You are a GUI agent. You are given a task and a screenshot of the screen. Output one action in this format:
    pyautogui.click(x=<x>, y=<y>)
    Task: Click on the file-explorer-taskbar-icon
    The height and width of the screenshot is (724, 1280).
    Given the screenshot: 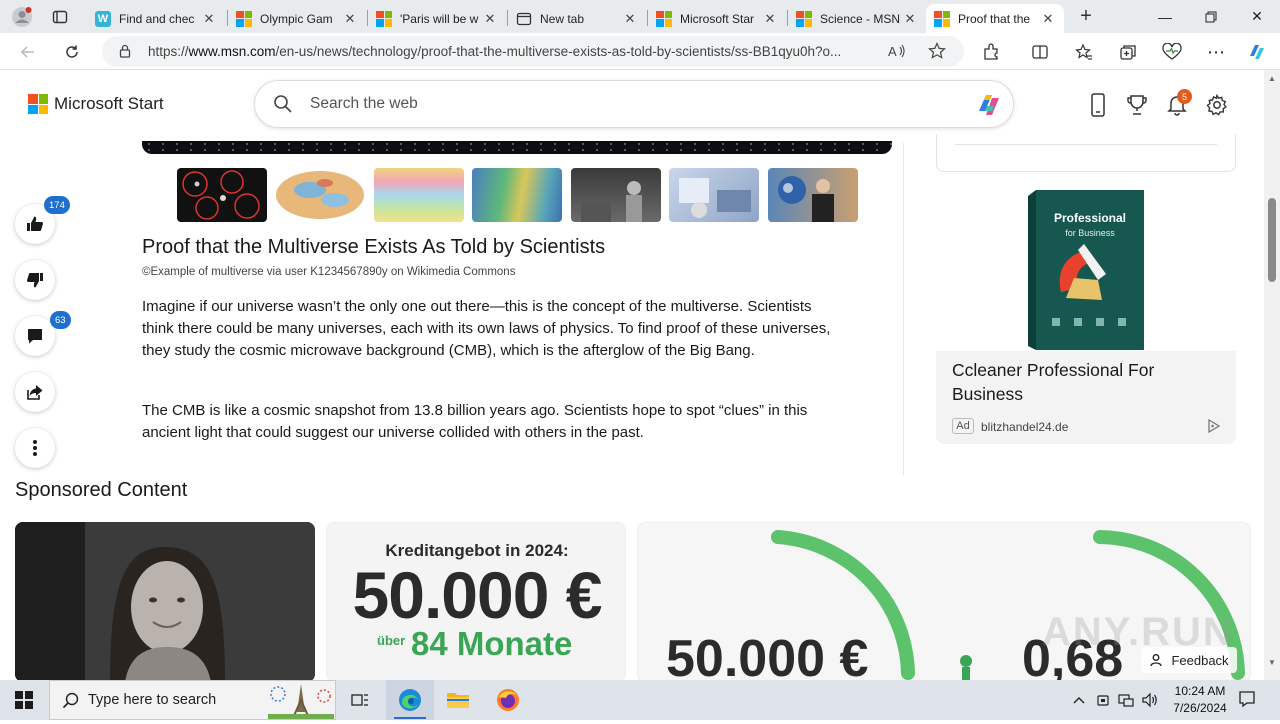 What is the action you would take?
    pyautogui.click(x=458, y=700)
    